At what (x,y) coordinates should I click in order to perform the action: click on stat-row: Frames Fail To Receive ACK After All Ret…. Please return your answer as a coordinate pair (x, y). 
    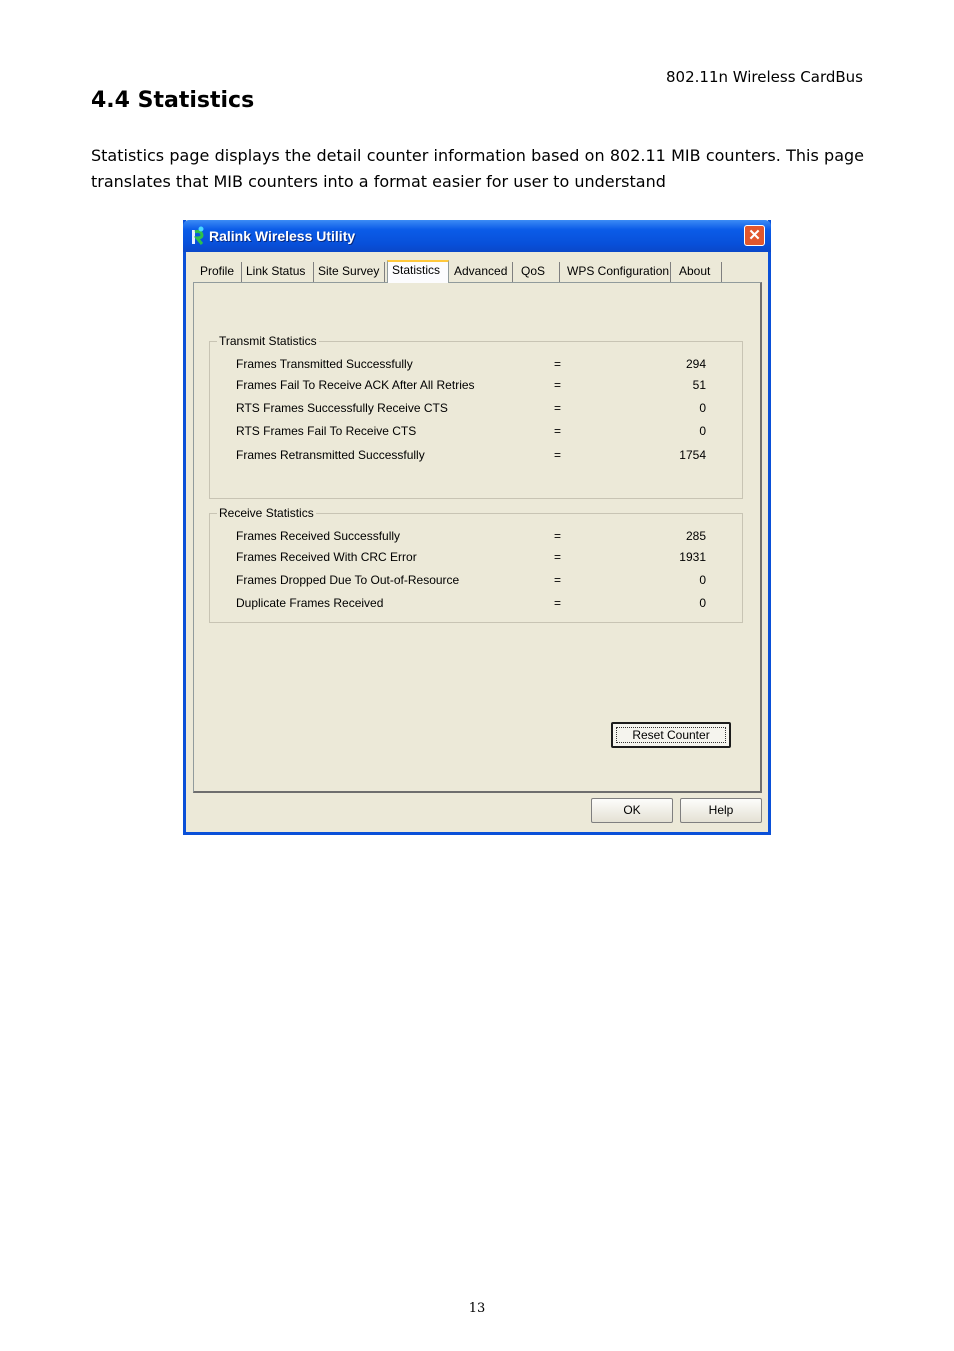
    Looking at the image, I should click on (471, 386).